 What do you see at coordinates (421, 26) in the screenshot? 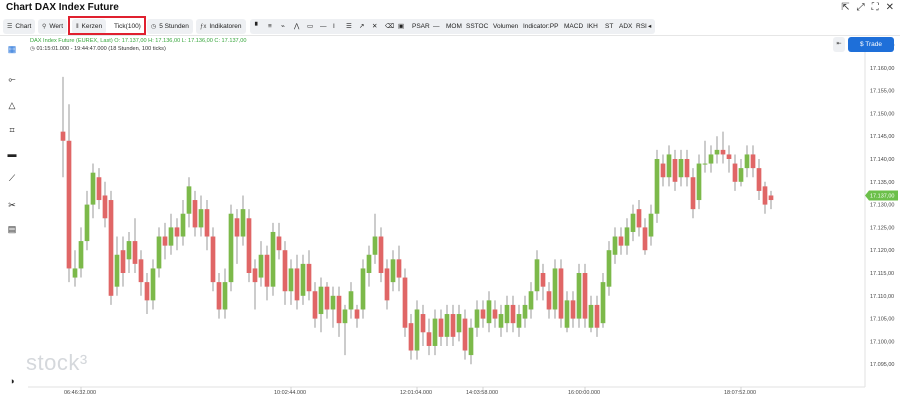
I see `indicator-psar: PSAR` at bounding box center [421, 26].